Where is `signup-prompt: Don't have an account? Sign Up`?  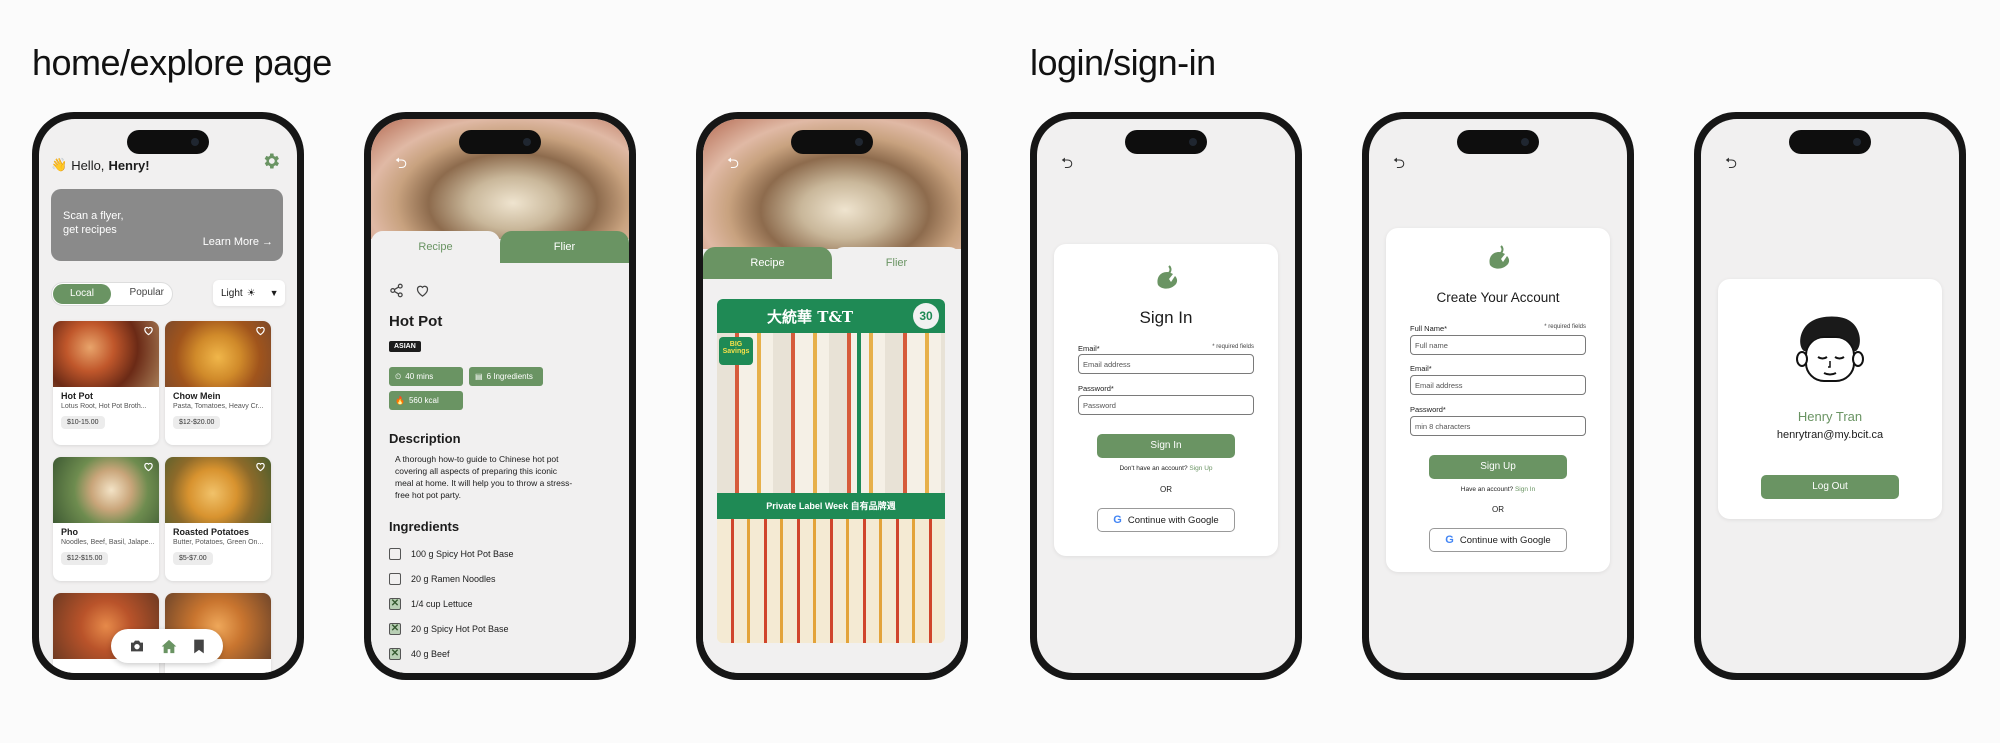
signup-prompt: Don't have an account? Sign Up is located at coordinates (1166, 468).